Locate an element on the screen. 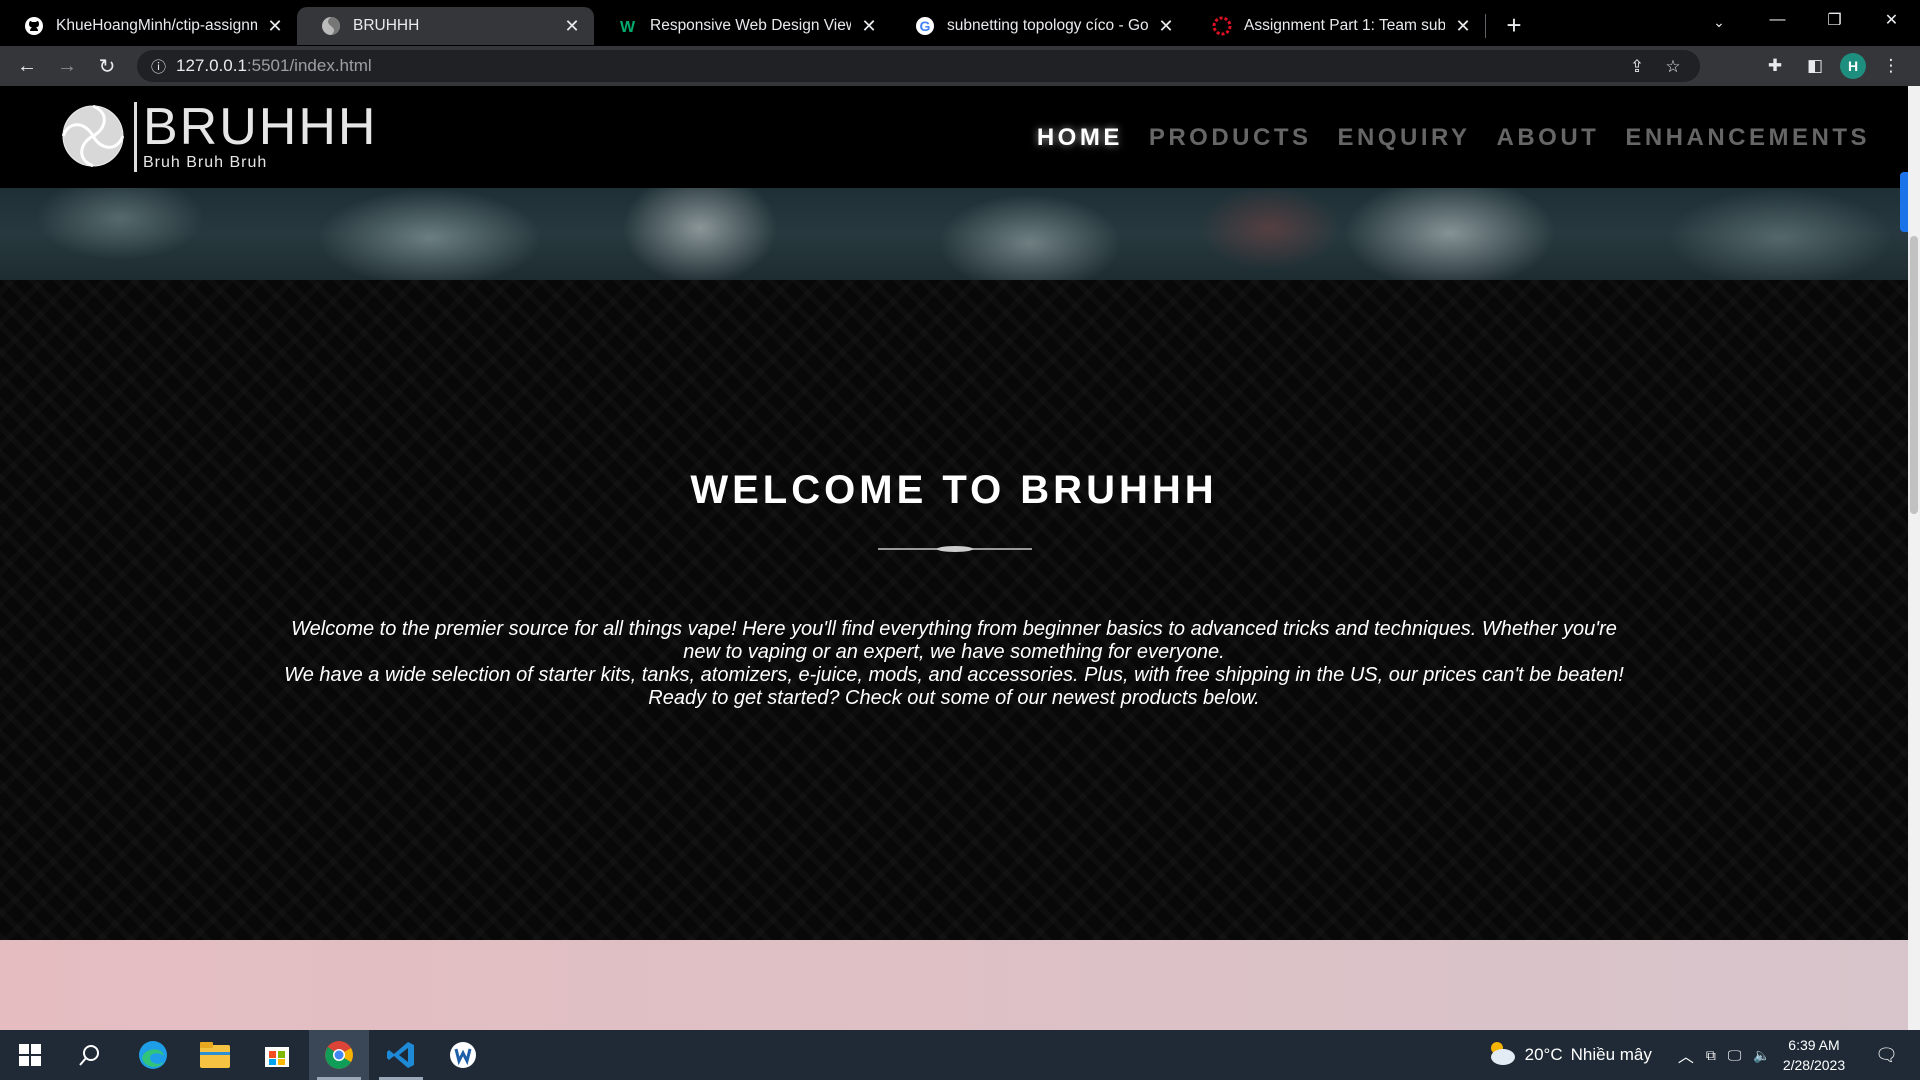  tab-title: subnetting topology cíco - Goog is located at coordinates (1047, 25).